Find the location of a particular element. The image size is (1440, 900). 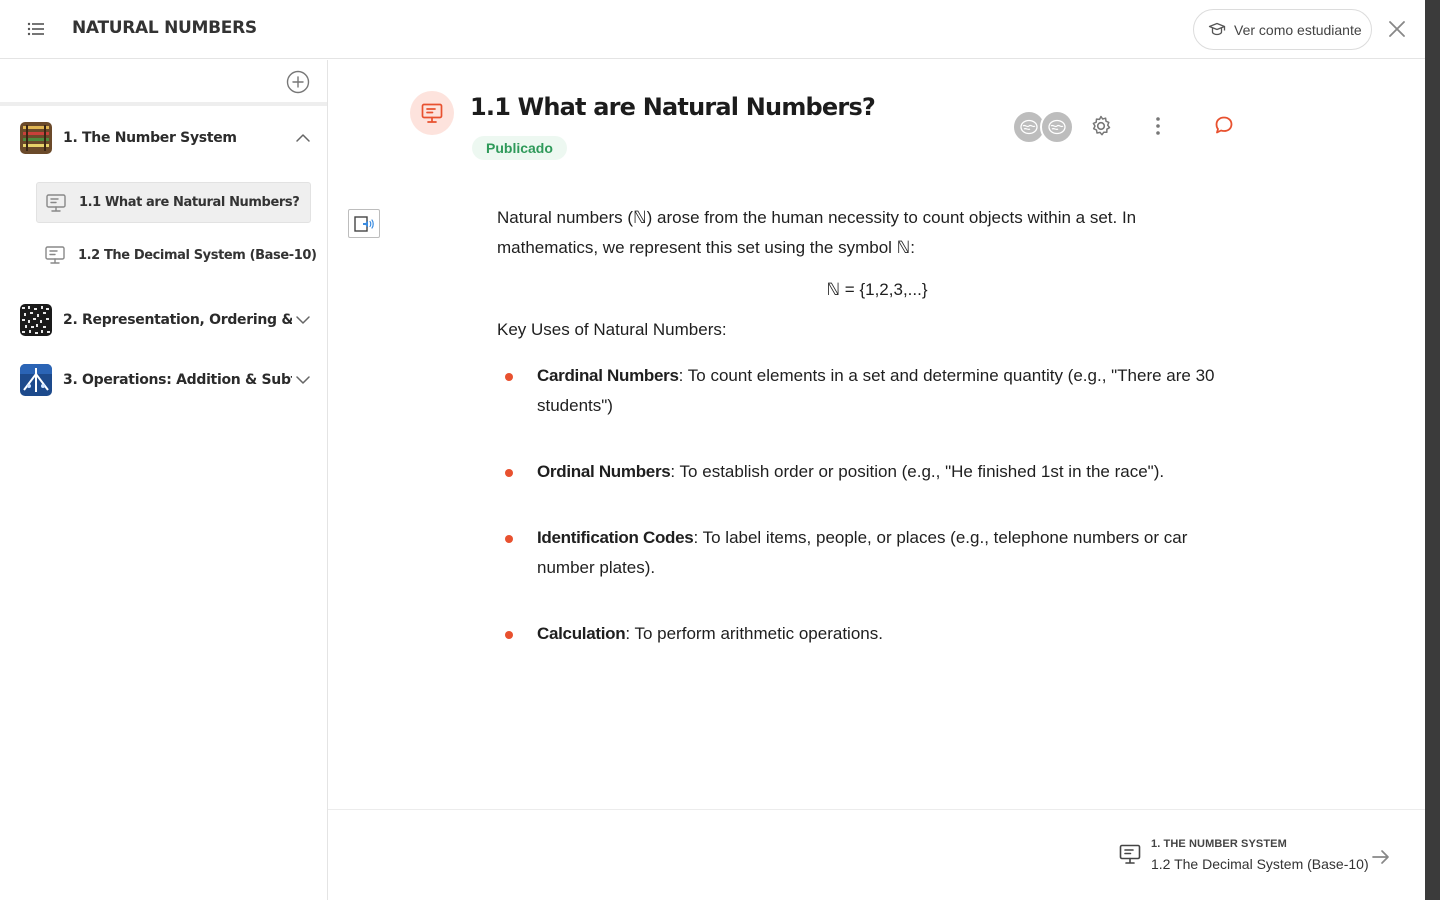

lesson-item-1-2: 1.2 The Decimal System (Base-10) is located at coordinates (176, 255).